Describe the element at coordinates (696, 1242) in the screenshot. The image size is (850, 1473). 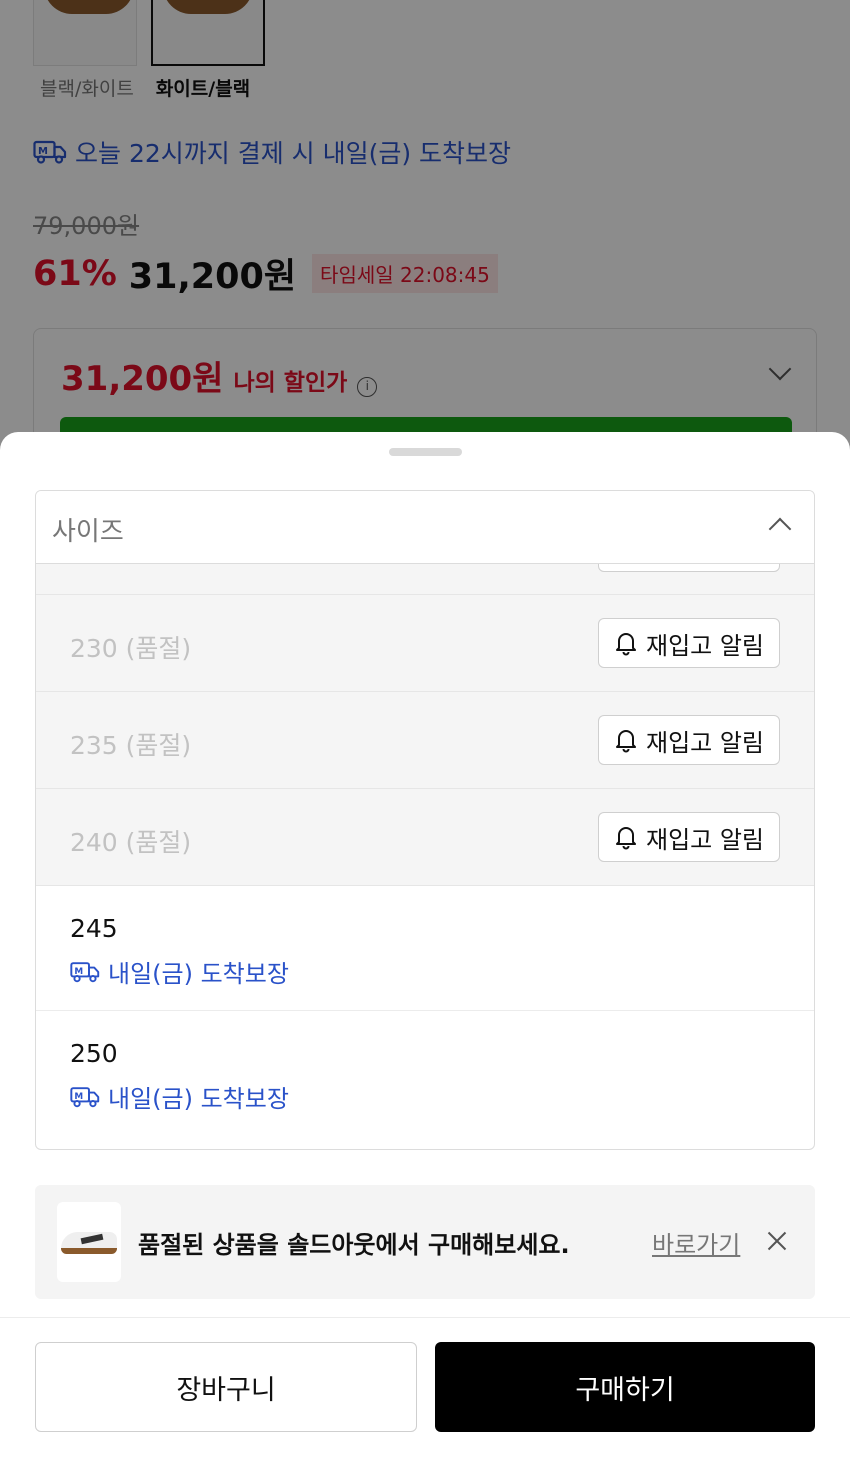
I see `banner-shortcut-link: 바로가기` at that location.